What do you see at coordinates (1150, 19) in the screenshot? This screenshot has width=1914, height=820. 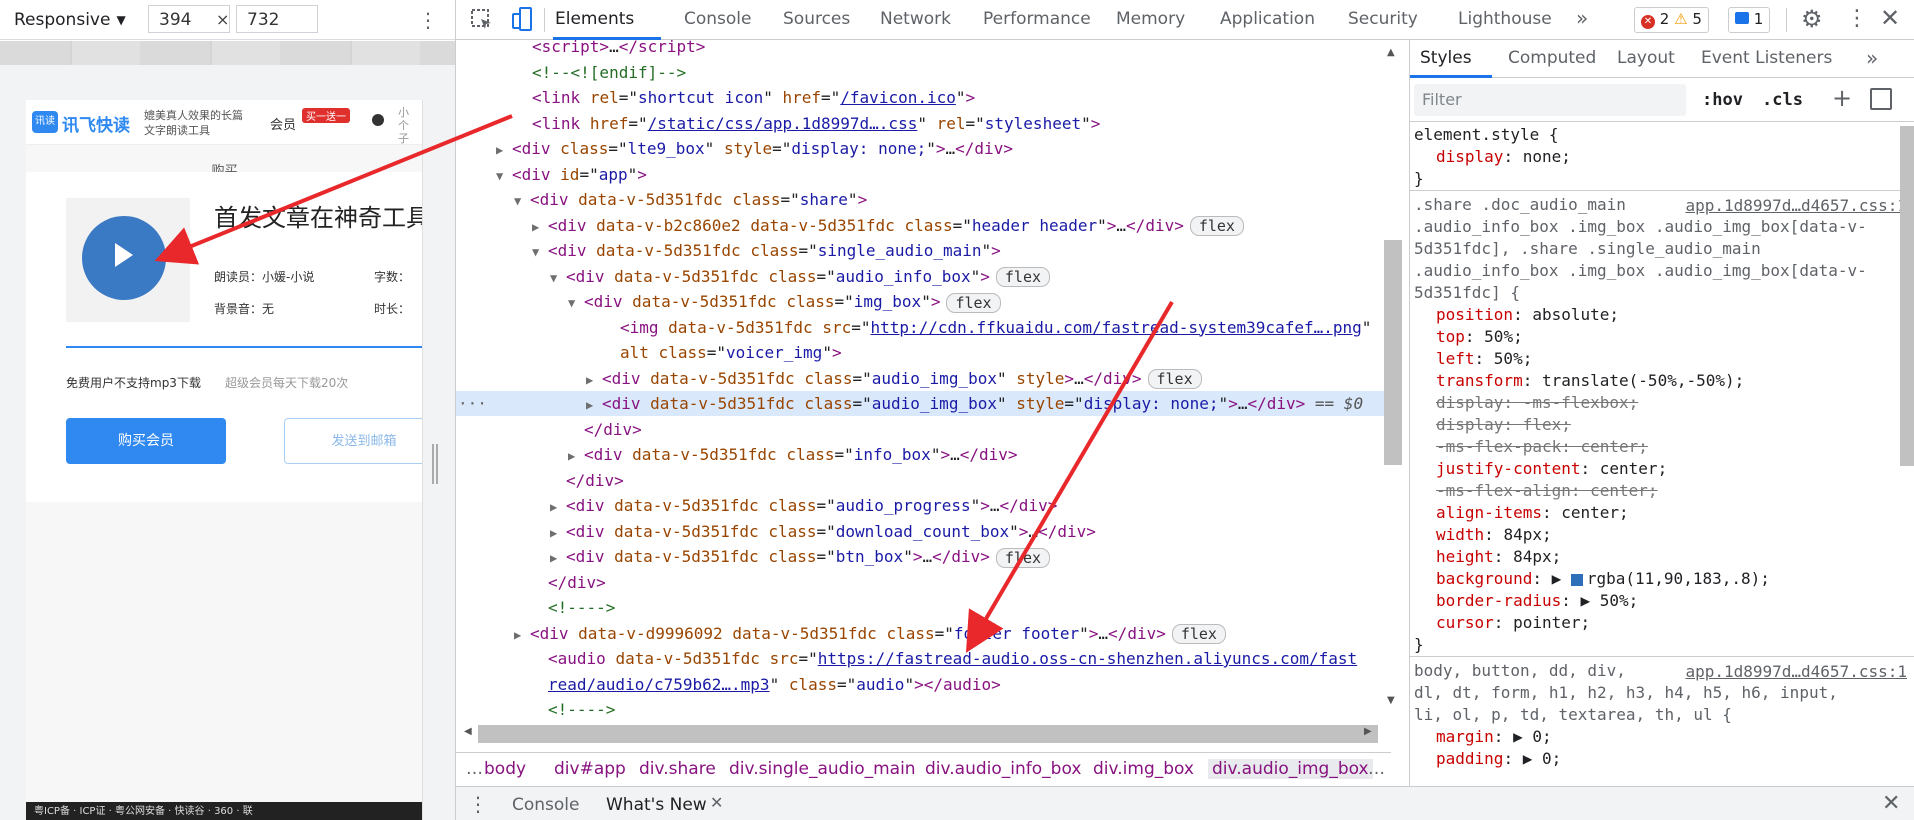 I see `tab-memory: Memory` at bounding box center [1150, 19].